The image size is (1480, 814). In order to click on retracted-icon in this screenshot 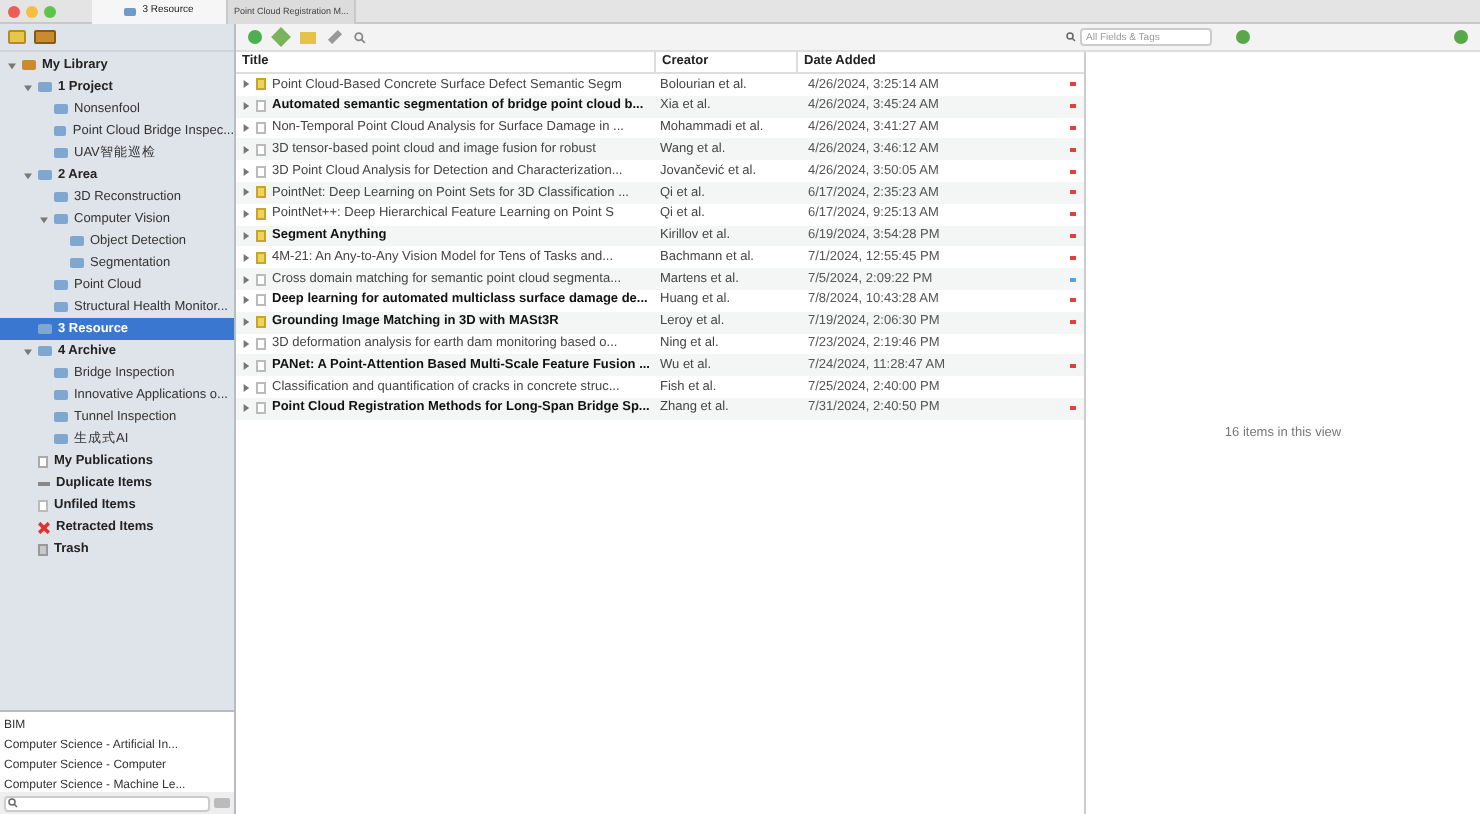, I will do `click(44, 527)`.